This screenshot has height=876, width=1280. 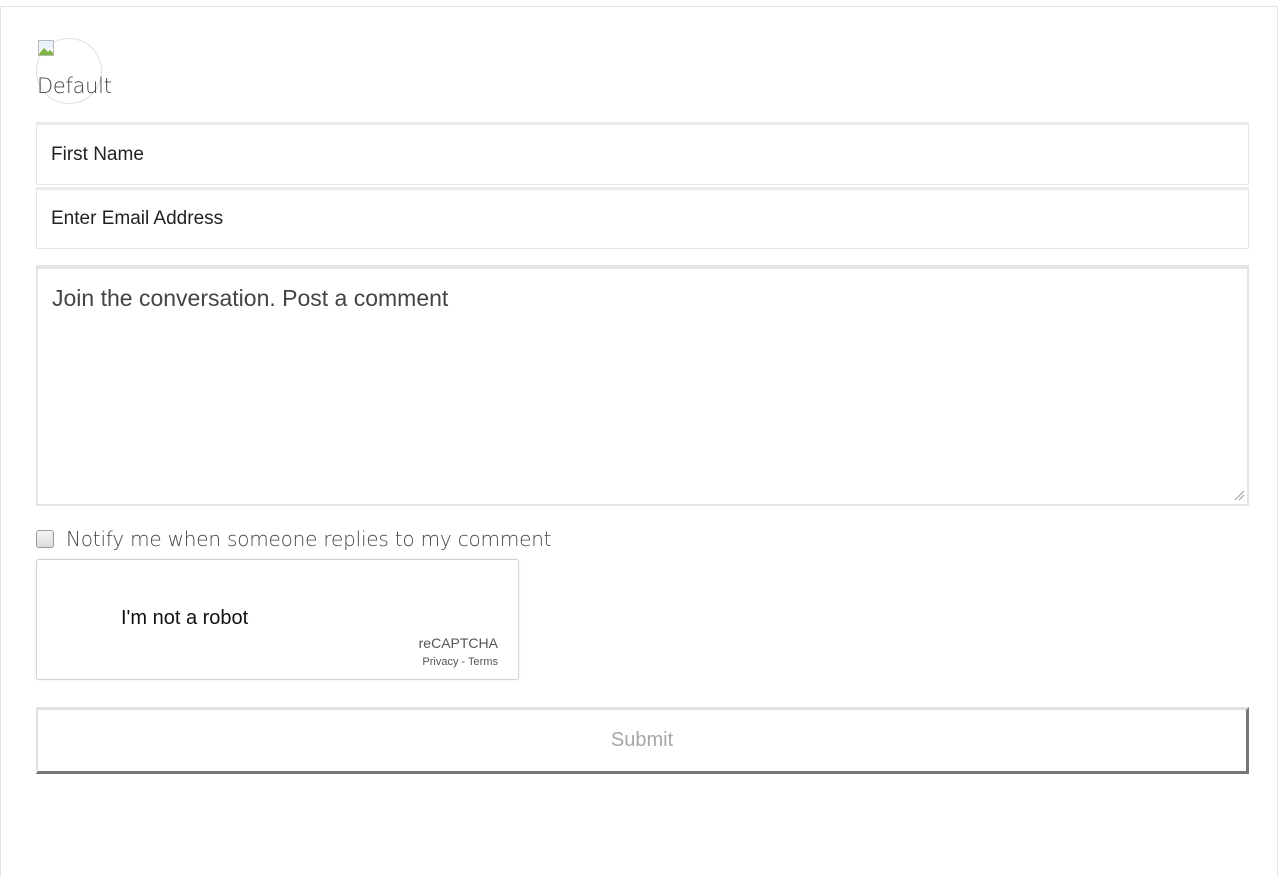 What do you see at coordinates (96, 71) in the screenshot?
I see `avatar-section: Default` at bounding box center [96, 71].